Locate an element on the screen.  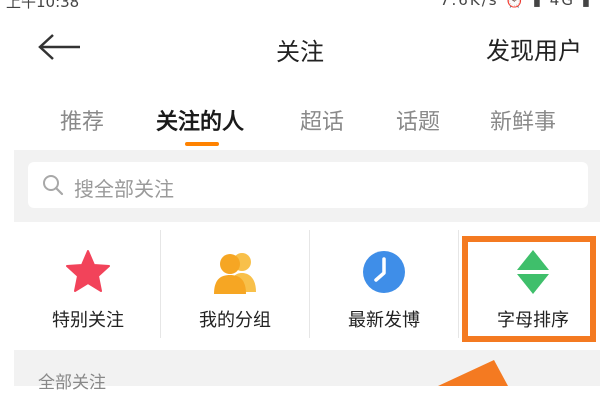
tab-topics: 话题 is located at coordinates (418, 120).